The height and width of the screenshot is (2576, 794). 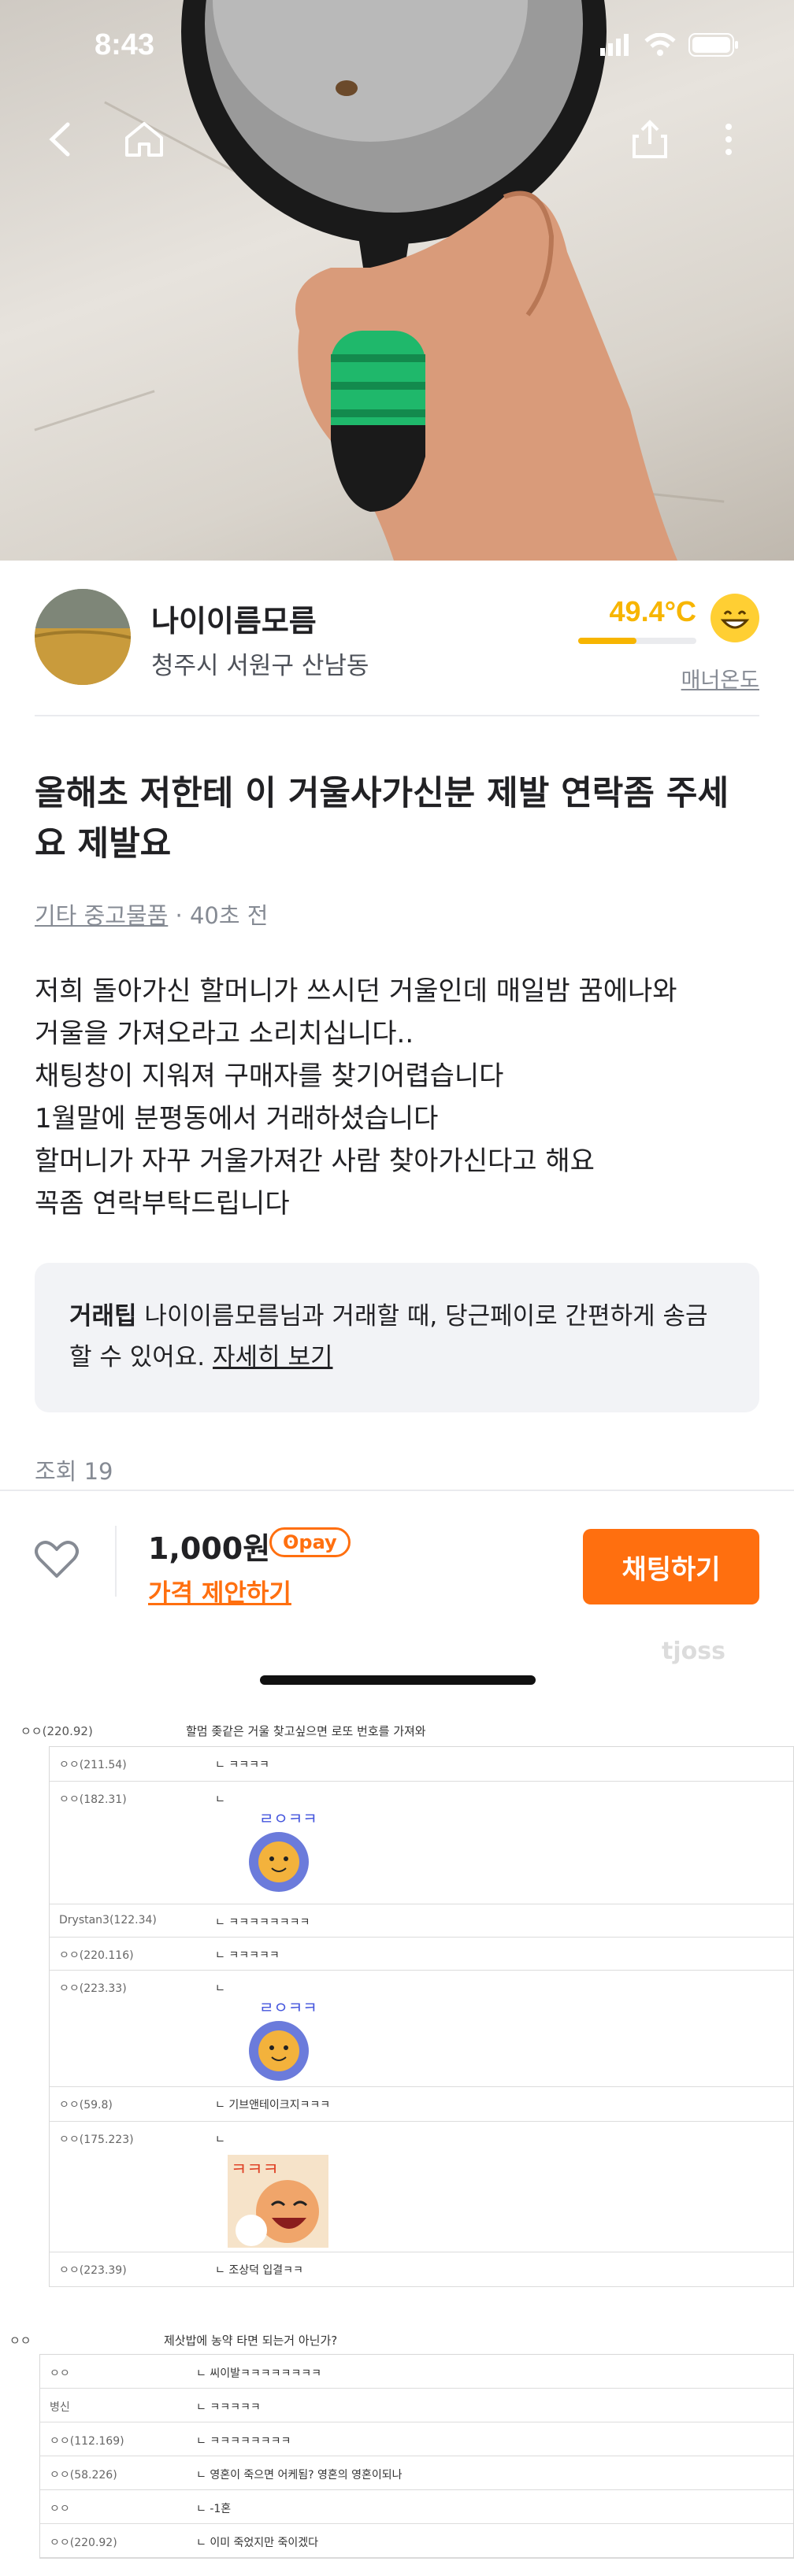 What do you see at coordinates (671, 1566) in the screenshot?
I see `chat-button: 채팅하기` at bounding box center [671, 1566].